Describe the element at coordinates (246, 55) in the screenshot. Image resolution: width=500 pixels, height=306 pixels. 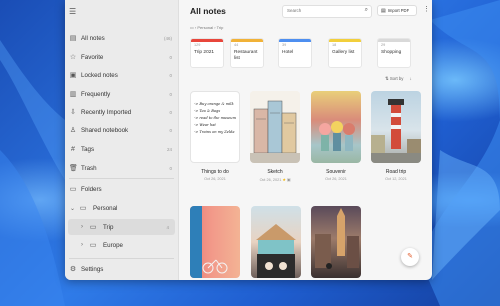
I see `folder-name: Restaurant list` at that location.